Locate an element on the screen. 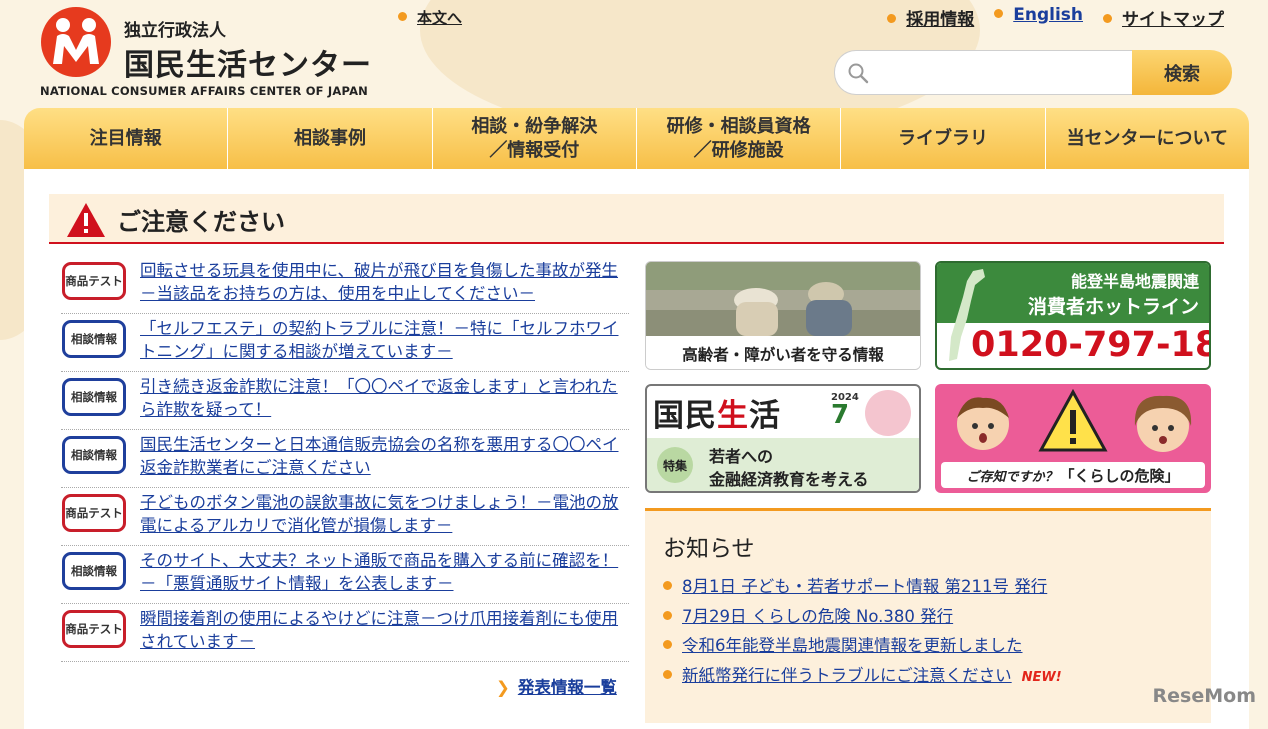  notice-link: 8月1日 子ども・若者サポート情報 第211号 発行 is located at coordinates (864, 586).